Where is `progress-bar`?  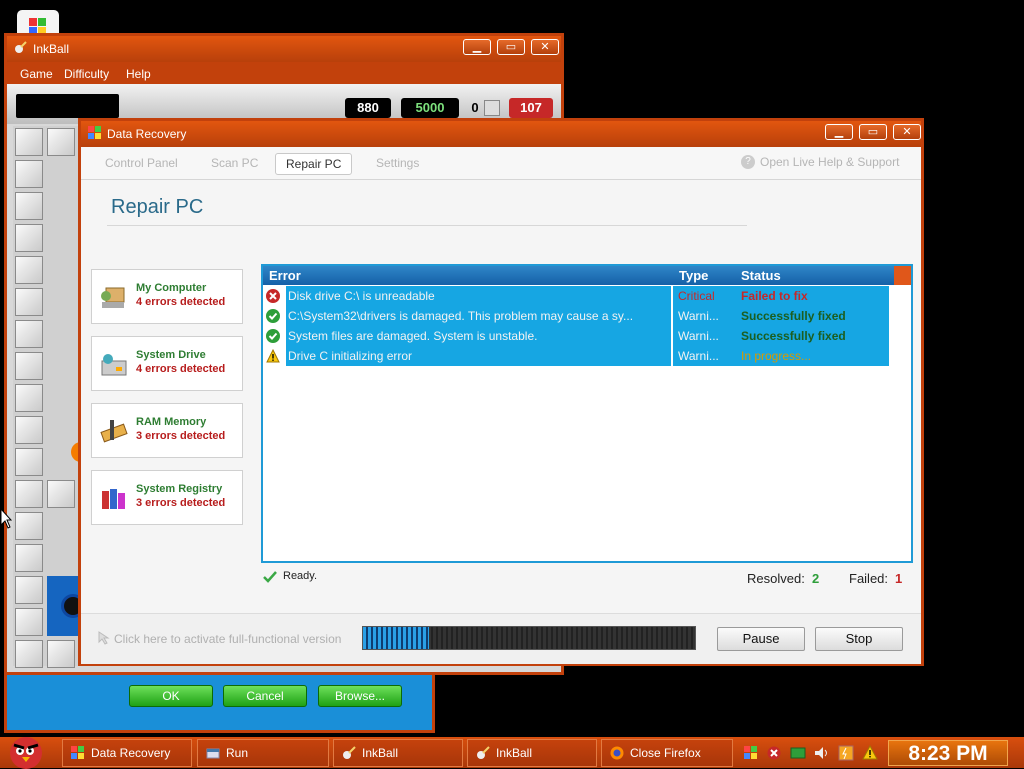
progress-bar is located at coordinates (529, 638).